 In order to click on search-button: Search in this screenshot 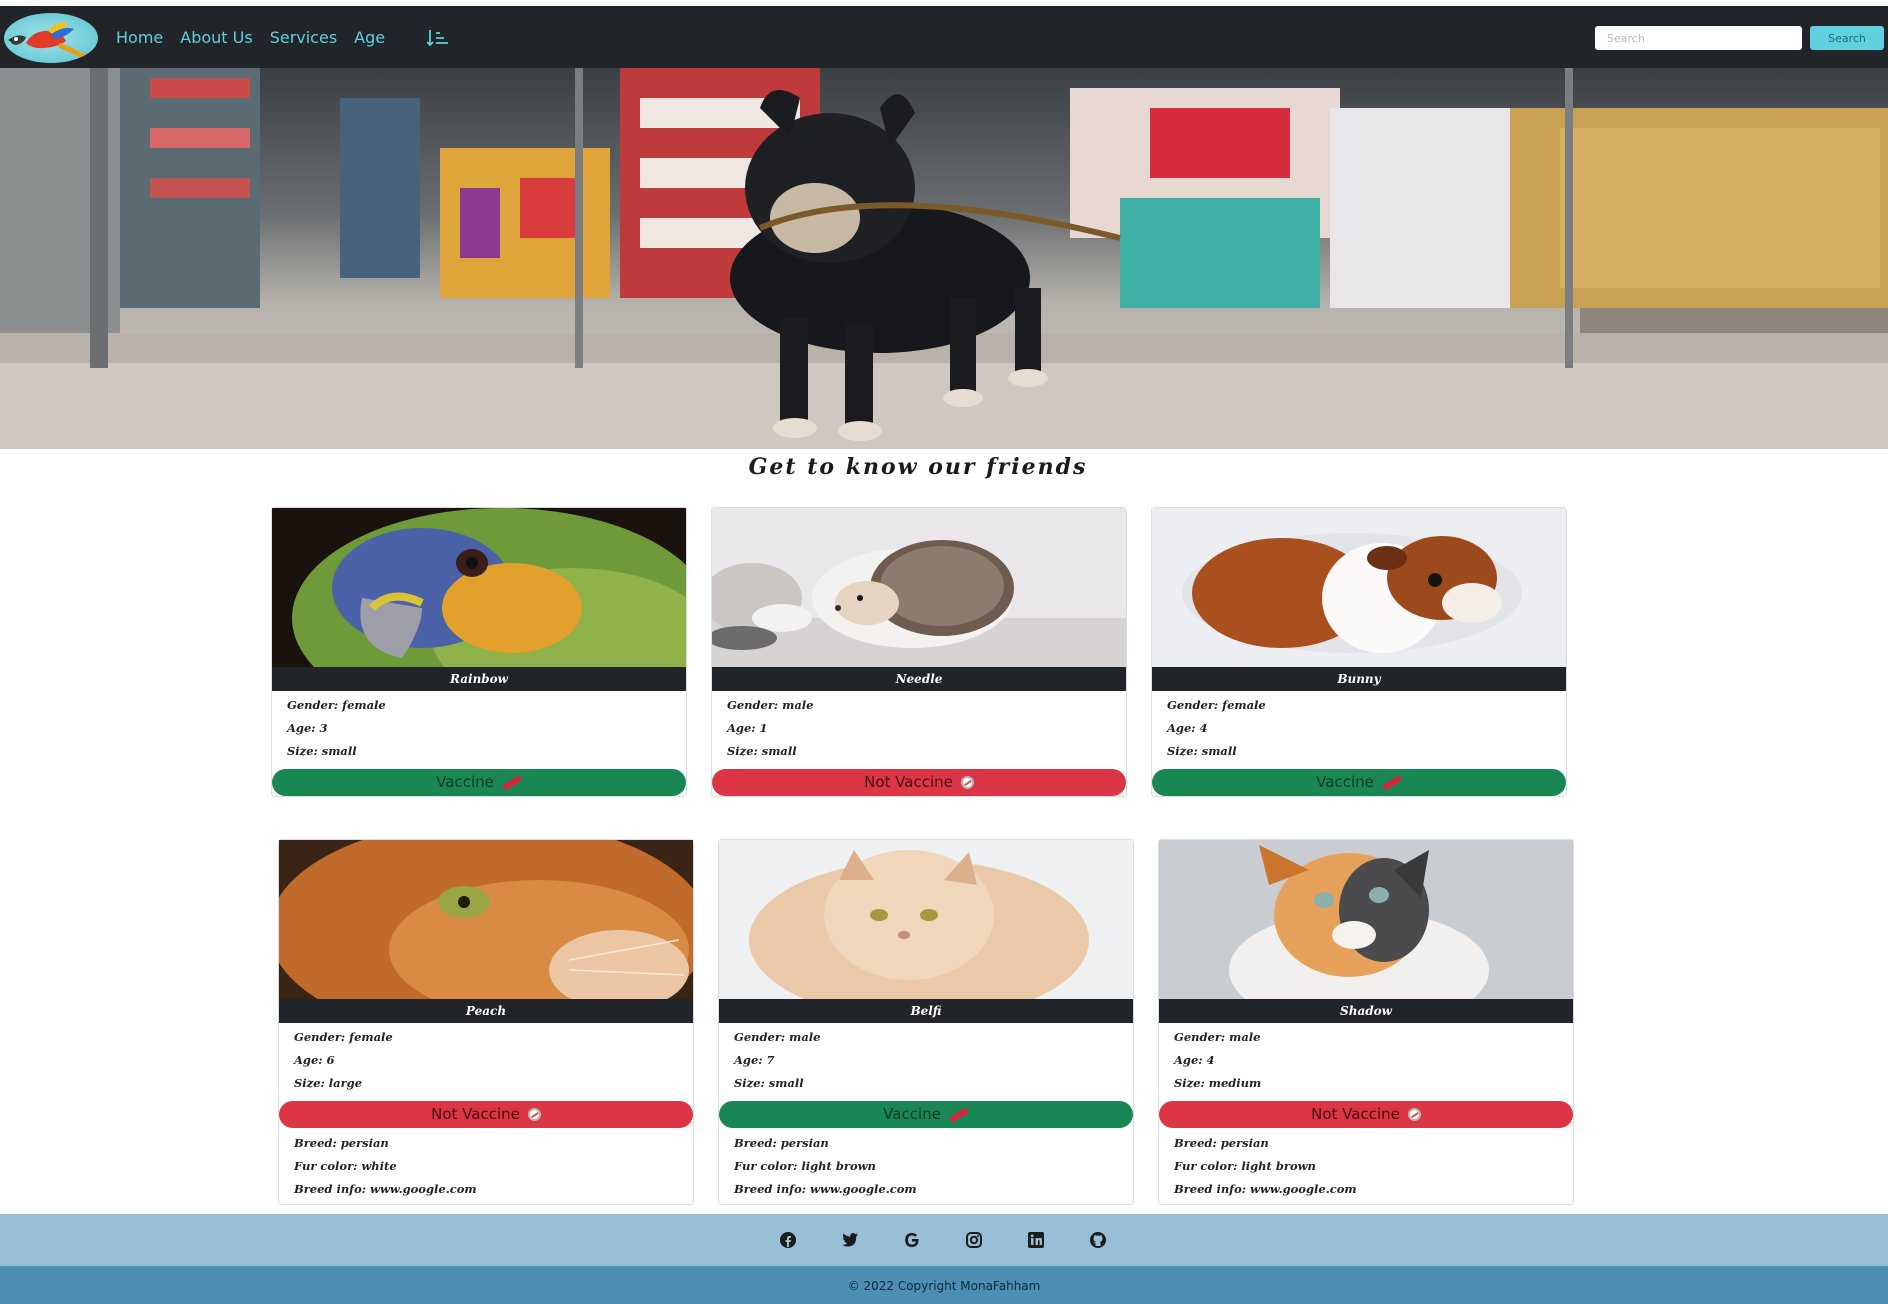, I will do `click(1847, 38)`.